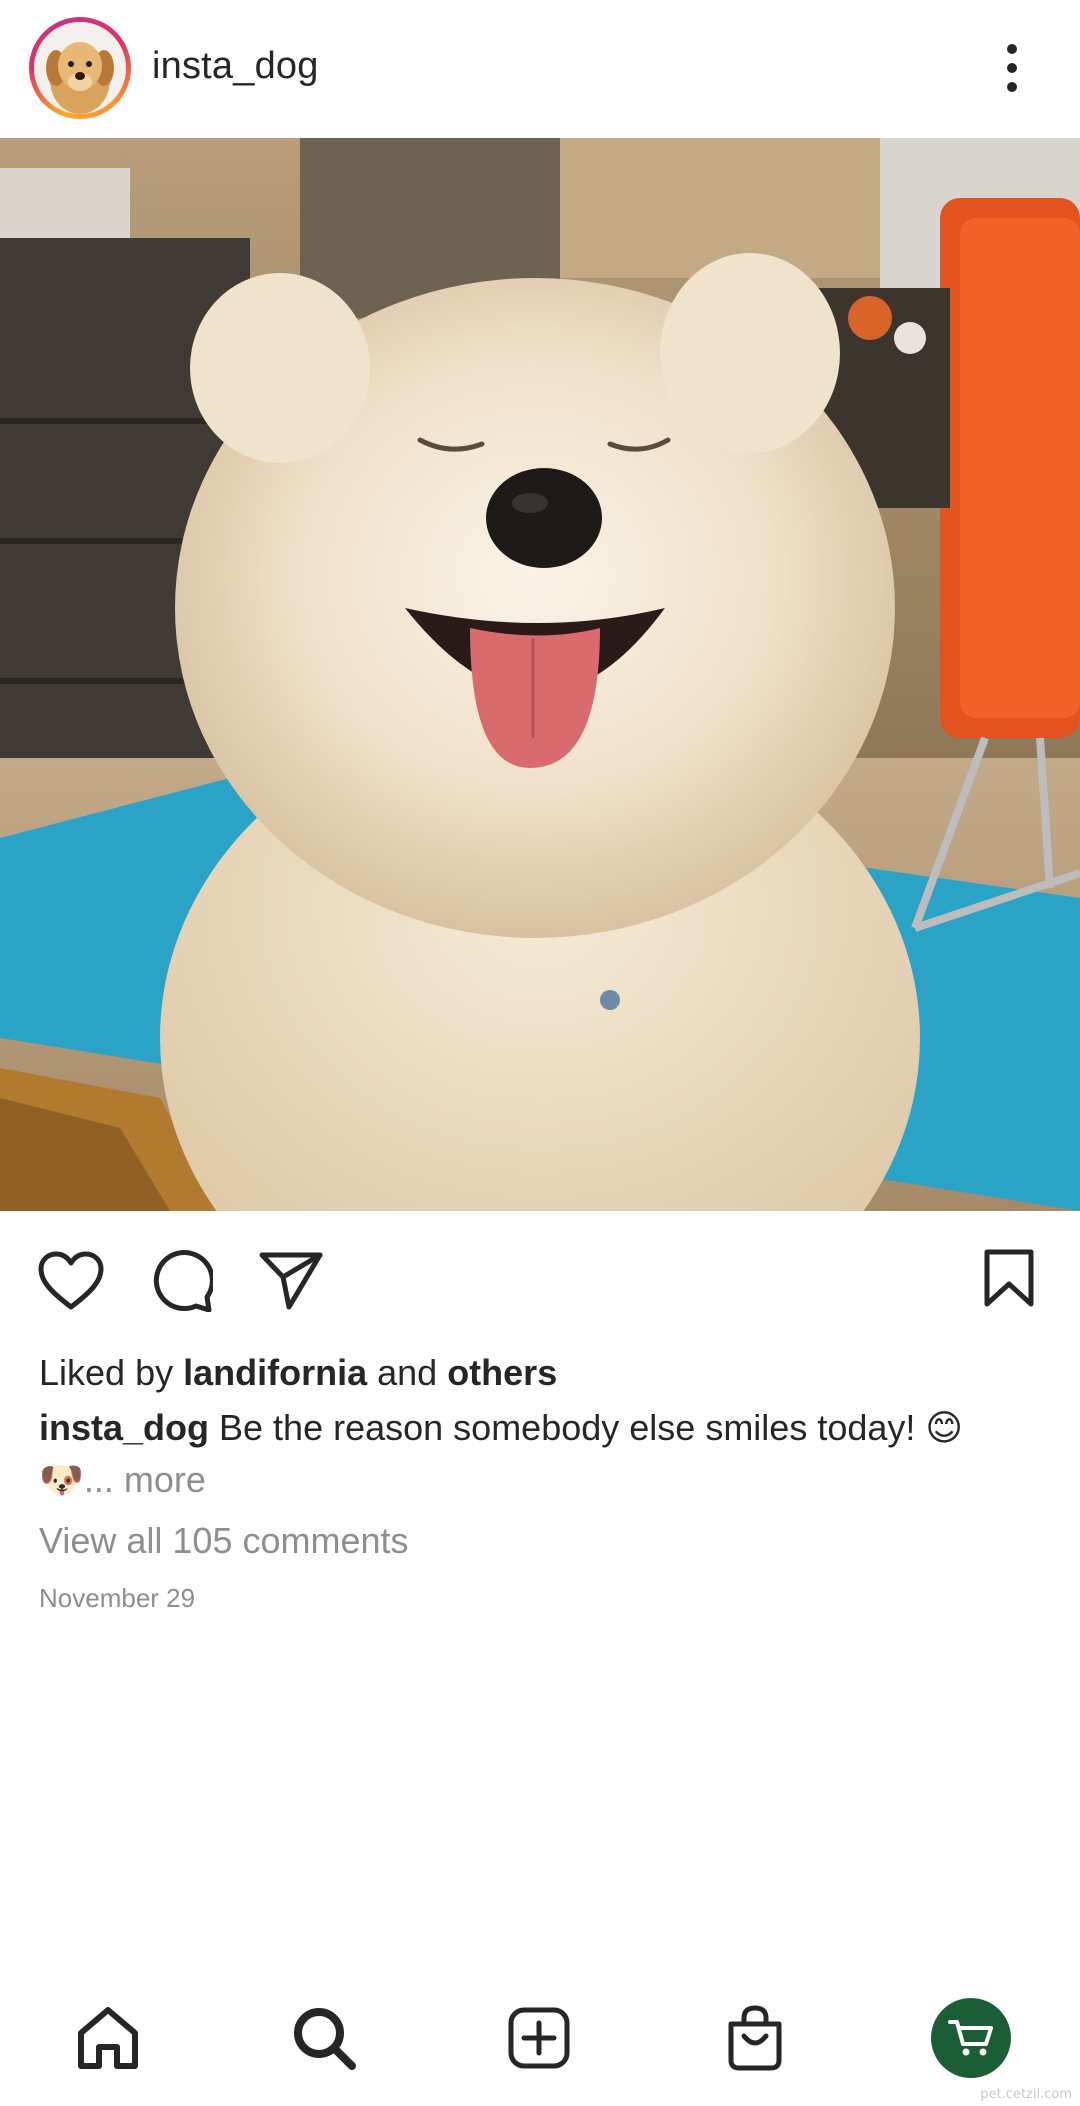 Image resolution: width=1080 pixels, height=2106 pixels. Describe the element at coordinates (111, 1372) in the screenshot. I see `liked-by-prefix: Liked by` at that location.